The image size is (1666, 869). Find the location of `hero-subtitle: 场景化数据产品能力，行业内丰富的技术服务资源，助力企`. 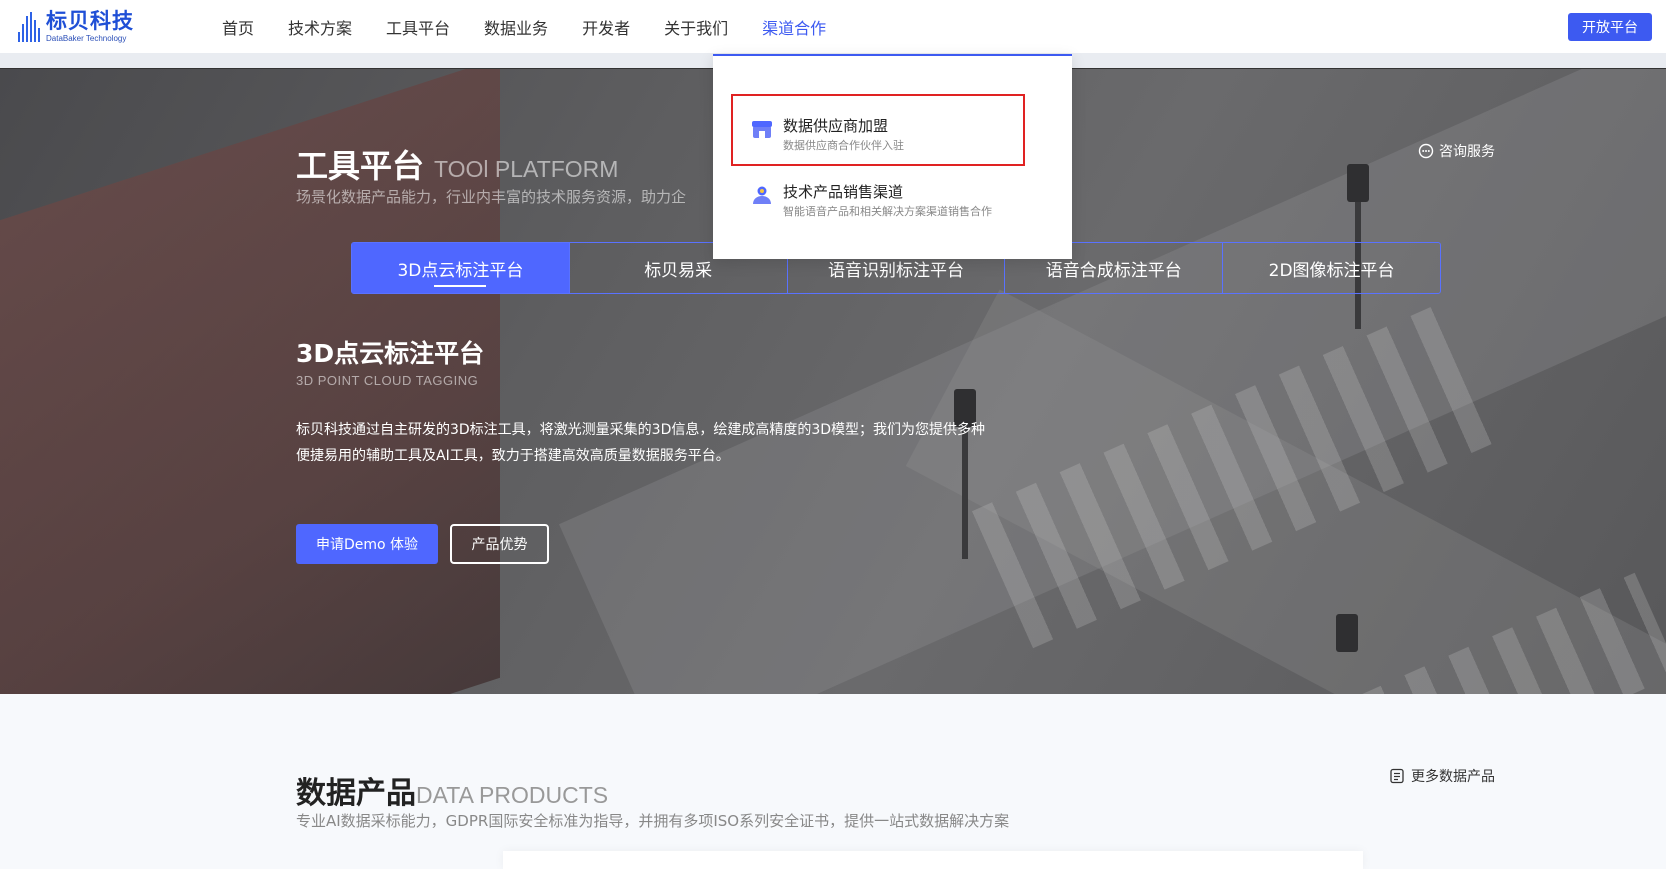

hero-subtitle: 场景化数据产品能力，行业内丰富的技术服务资源，助力企 is located at coordinates (491, 197).